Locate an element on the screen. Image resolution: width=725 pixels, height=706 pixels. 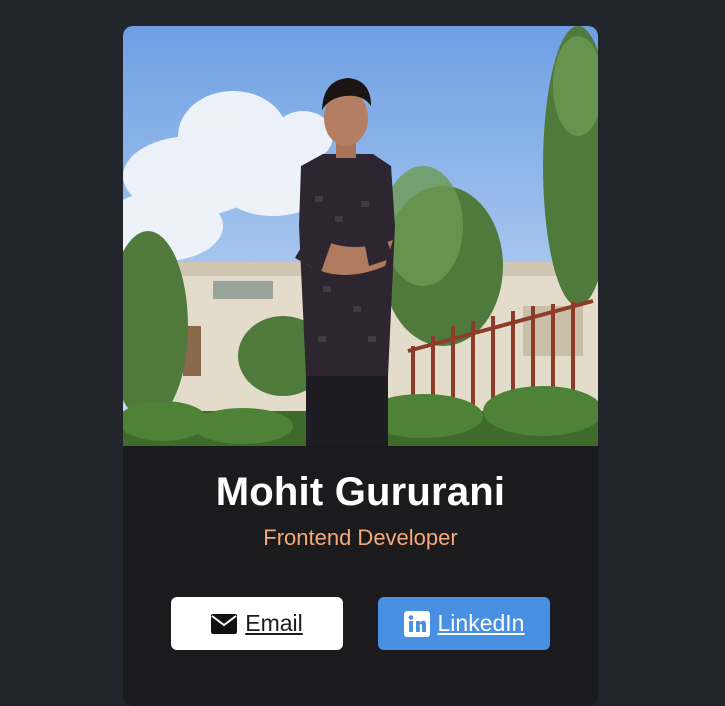
profile-name: Mohit Gururani is located at coordinates (360, 492).